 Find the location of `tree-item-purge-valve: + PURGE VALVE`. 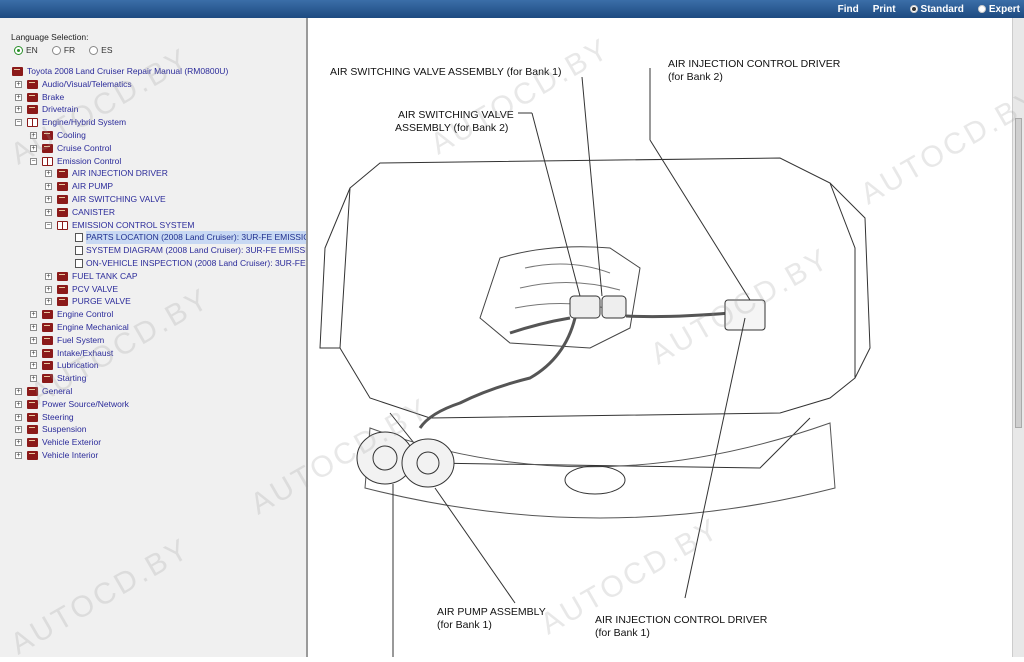

tree-item-purge-valve: + PURGE VALVE is located at coordinates (153, 301).